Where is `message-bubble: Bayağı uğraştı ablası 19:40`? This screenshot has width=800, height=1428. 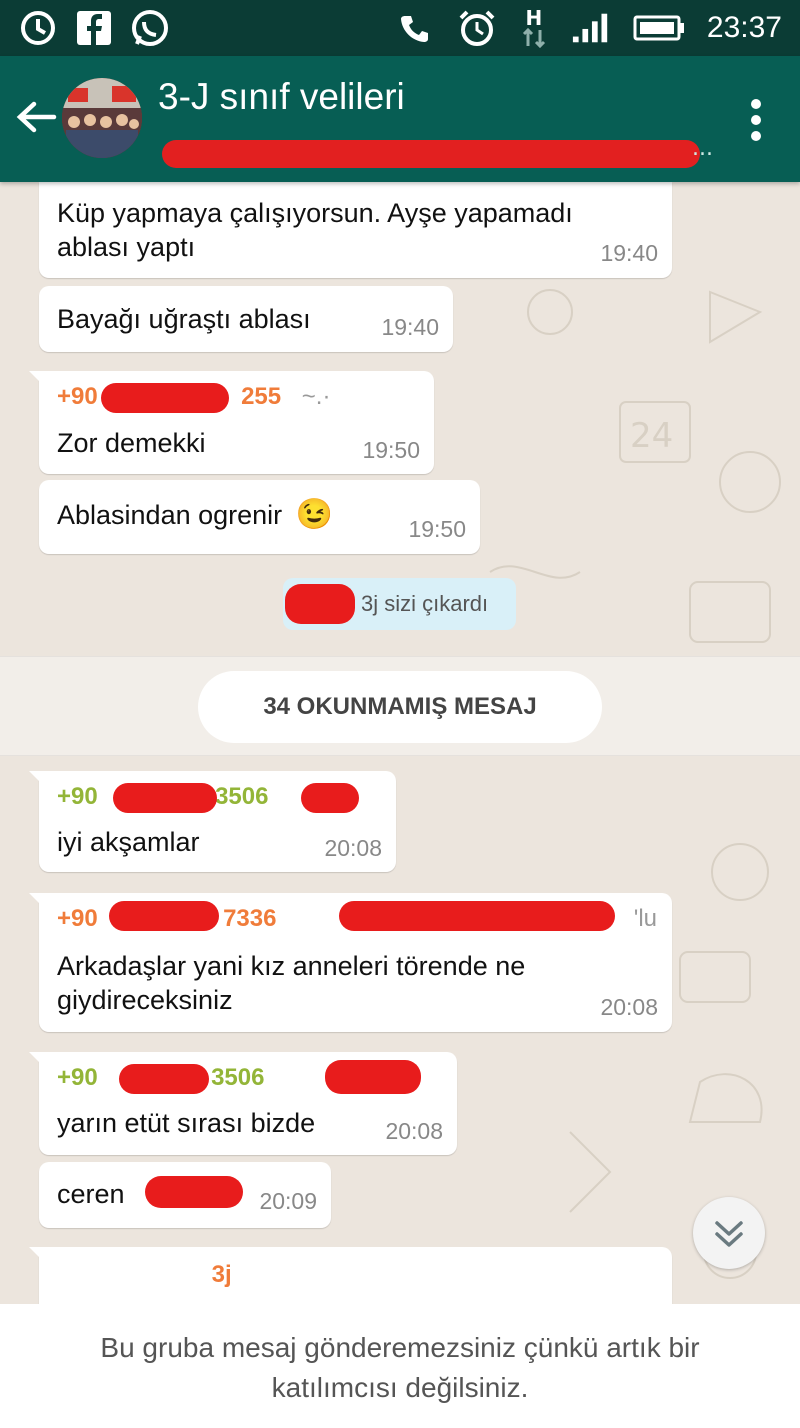
message-bubble: Bayağı uğraştı ablası 19:40 is located at coordinates (246, 319).